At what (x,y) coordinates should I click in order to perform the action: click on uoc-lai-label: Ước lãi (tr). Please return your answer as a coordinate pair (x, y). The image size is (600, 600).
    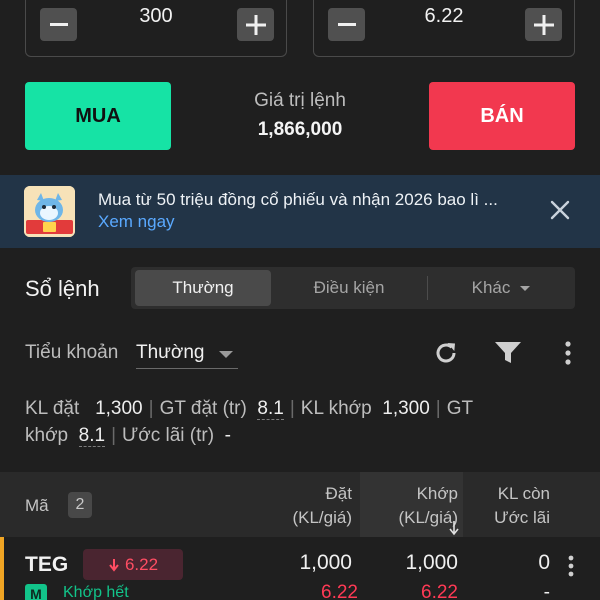
    Looking at the image, I should click on (168, 435).